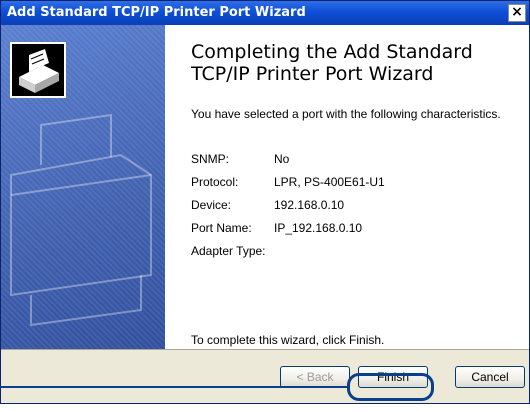  What do you see at coordinates (156, 12) in the screenshot?
I see `window-title: Add Standard TCP/IP Printer Port Wizard` at bounding box center [156, 12].